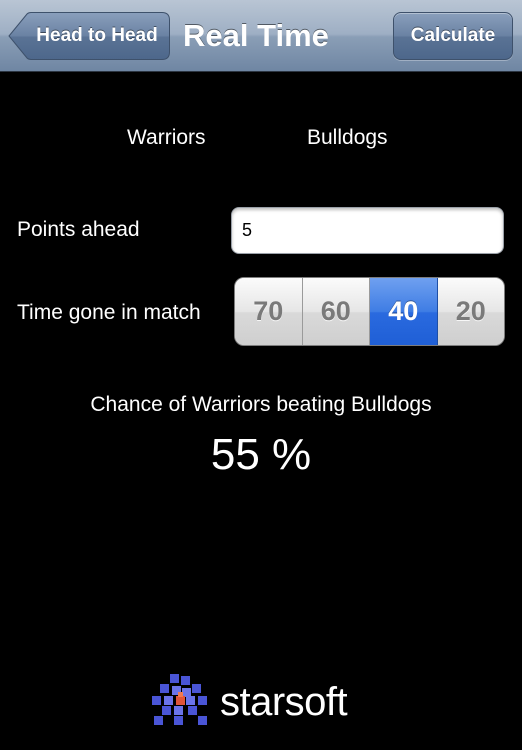  I want to click on time-option-60: 60, so click(336, 311).